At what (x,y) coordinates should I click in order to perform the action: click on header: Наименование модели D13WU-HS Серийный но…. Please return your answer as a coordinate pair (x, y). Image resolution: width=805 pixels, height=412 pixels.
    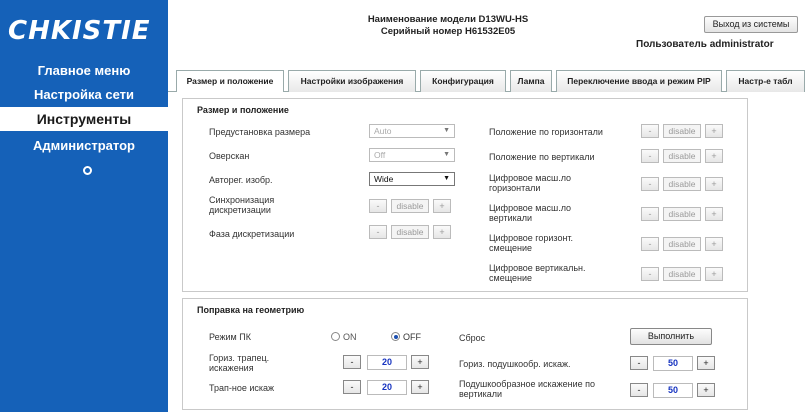
    Looking at the image, I should click on (486, 31).